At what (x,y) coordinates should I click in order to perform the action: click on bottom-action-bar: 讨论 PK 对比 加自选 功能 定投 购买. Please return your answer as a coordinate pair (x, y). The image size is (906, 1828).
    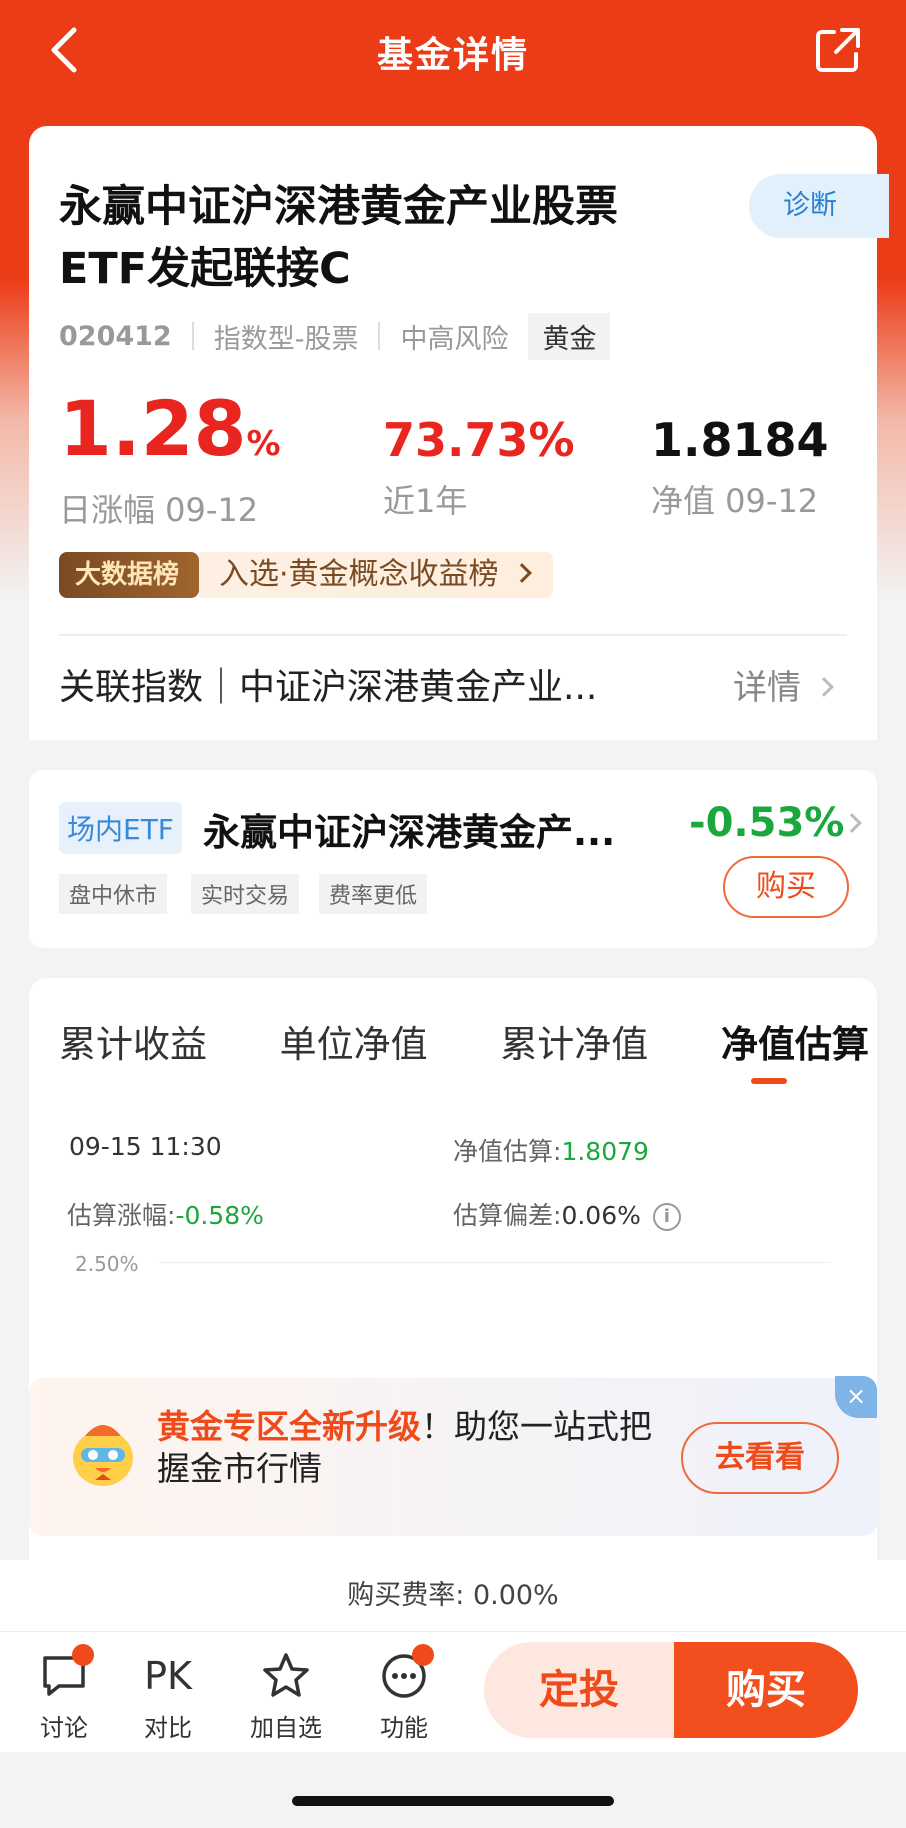
    Looking at the image, I should click on (453, 1692).